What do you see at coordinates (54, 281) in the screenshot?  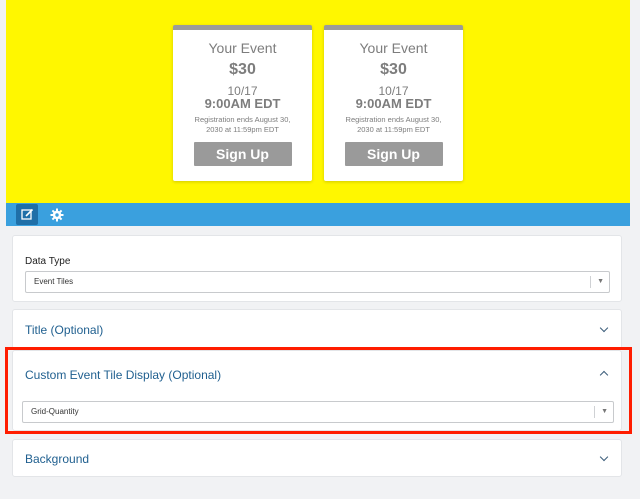 I see `data-type-value: Event Tiles` at bounding box center [54, 281].